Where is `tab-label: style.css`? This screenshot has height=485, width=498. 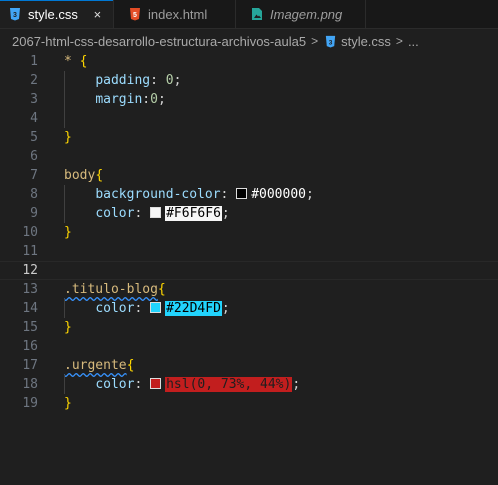 tab-label: style.css is located at coordinates (53, 14).